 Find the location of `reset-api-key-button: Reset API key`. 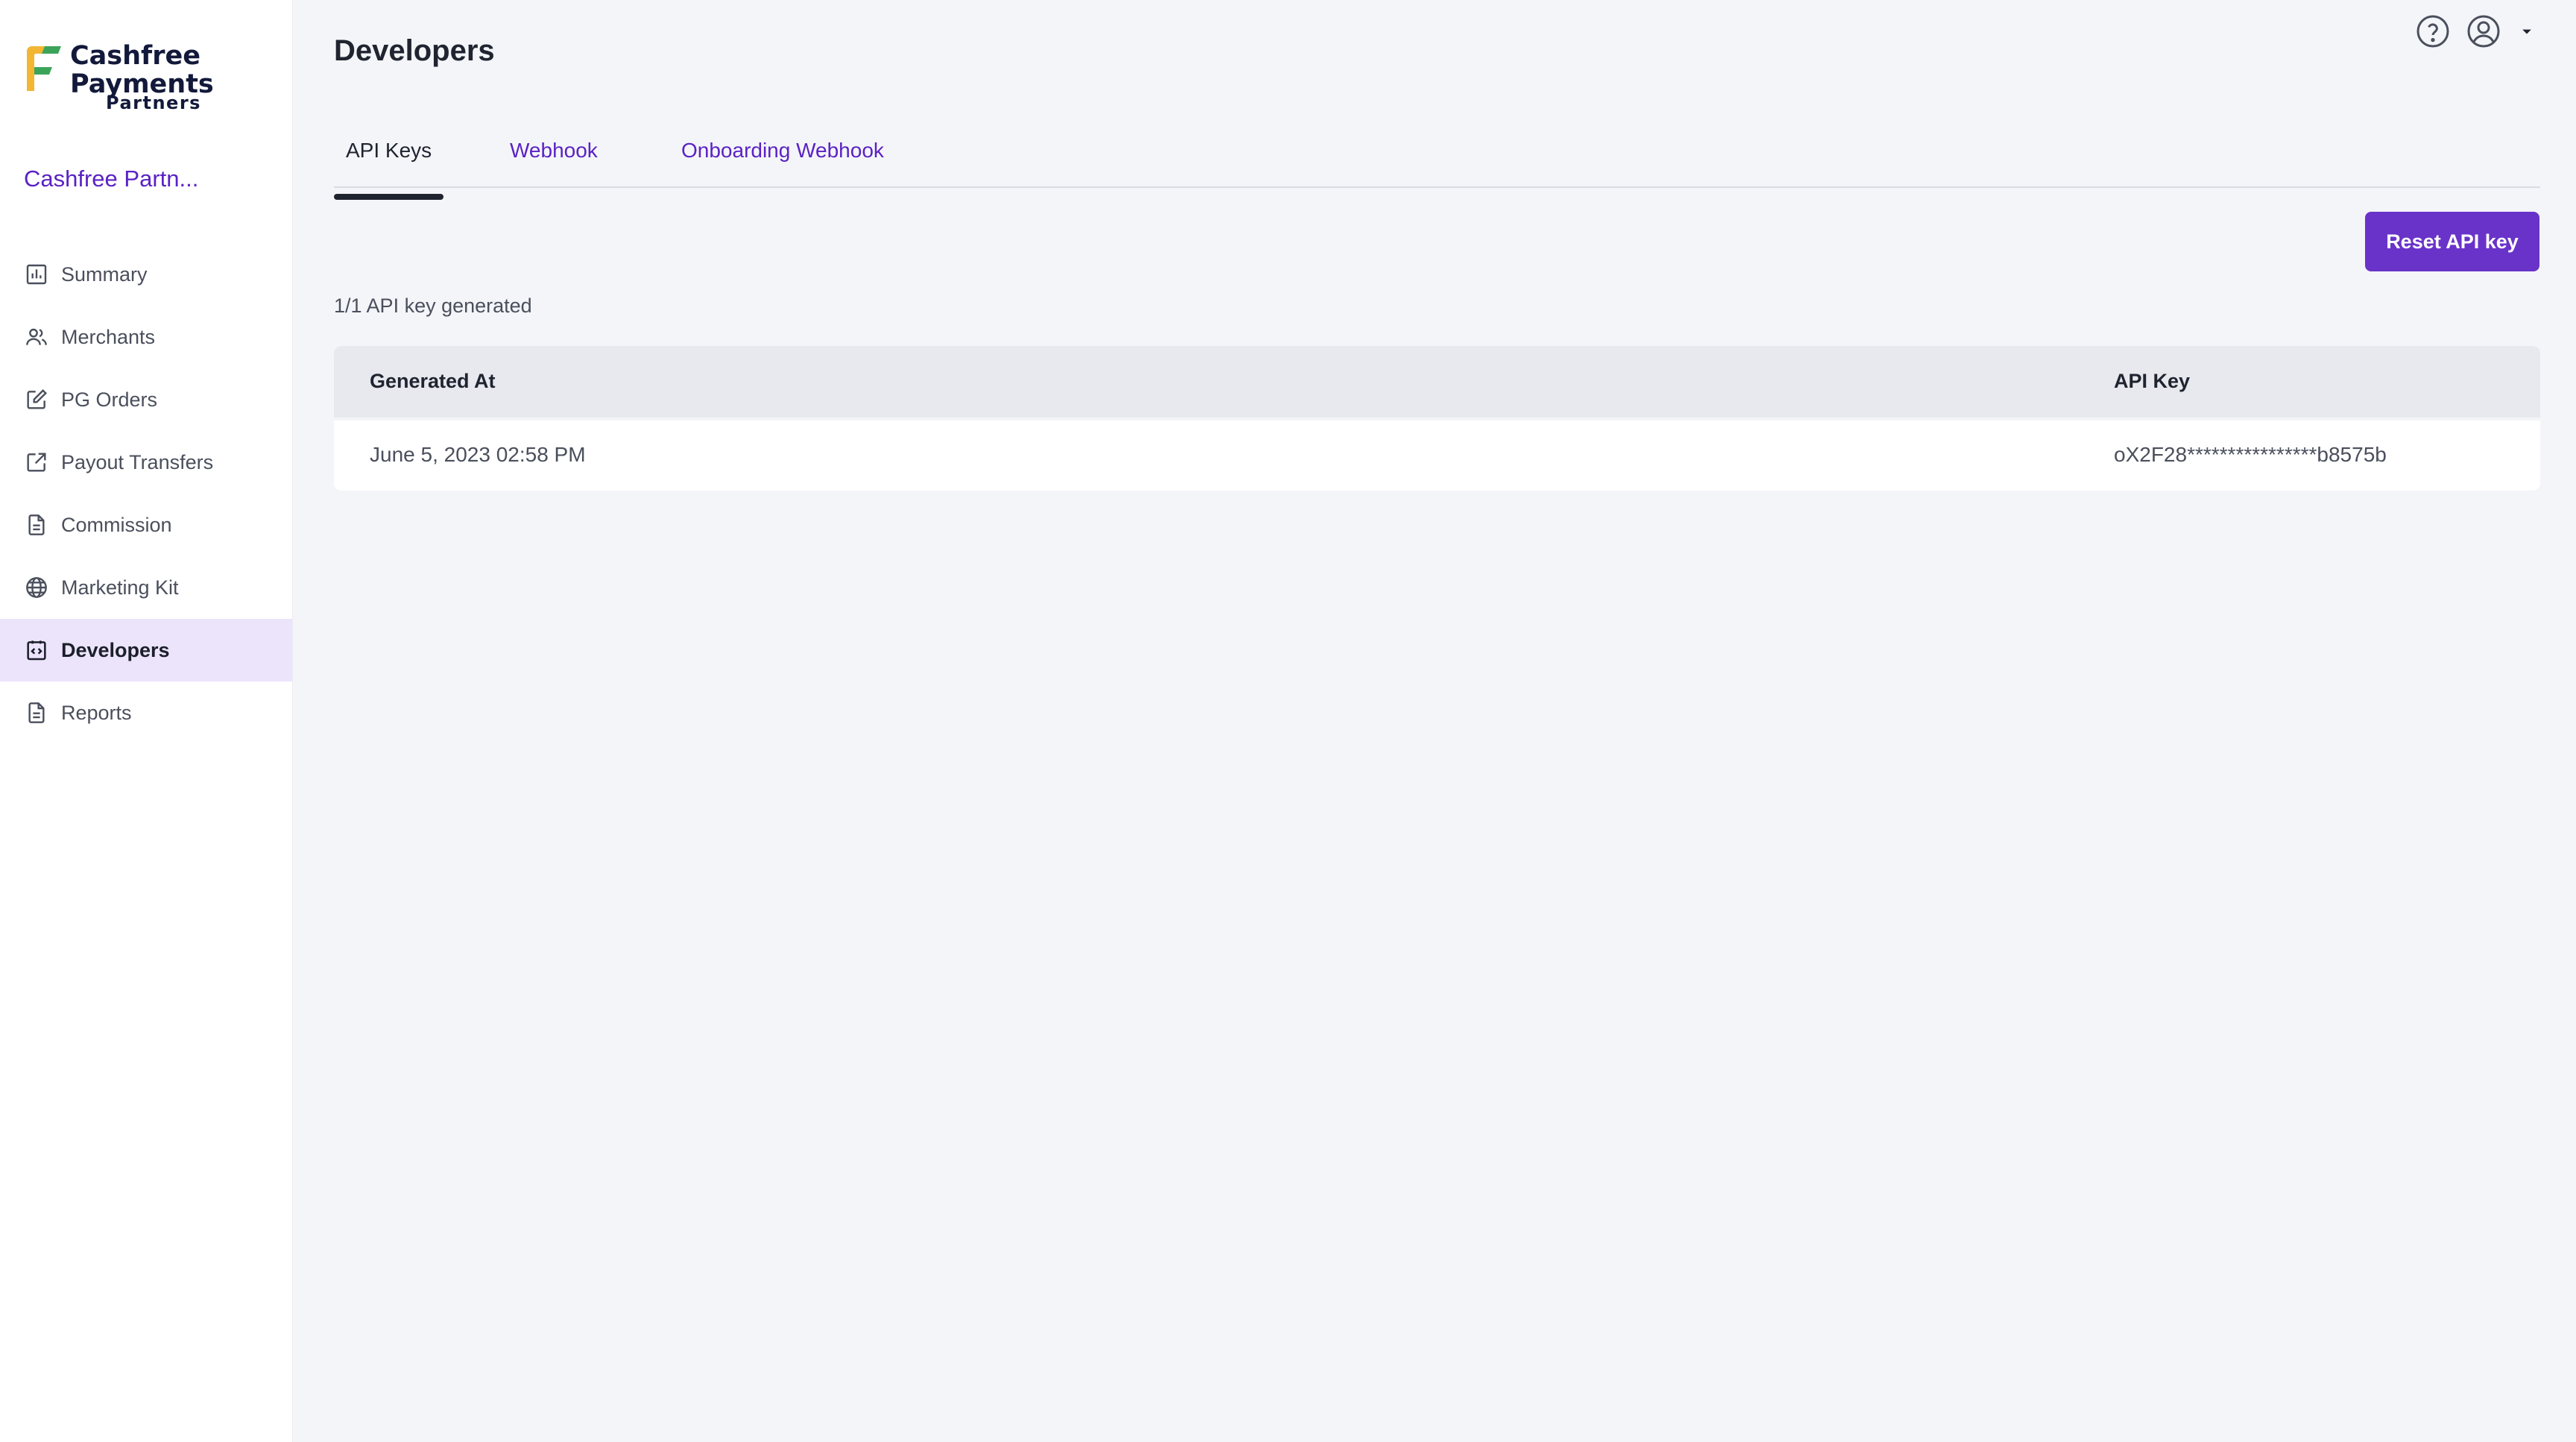

reset-api-key-button: Reset API key is located at coordinates (2452, 241).